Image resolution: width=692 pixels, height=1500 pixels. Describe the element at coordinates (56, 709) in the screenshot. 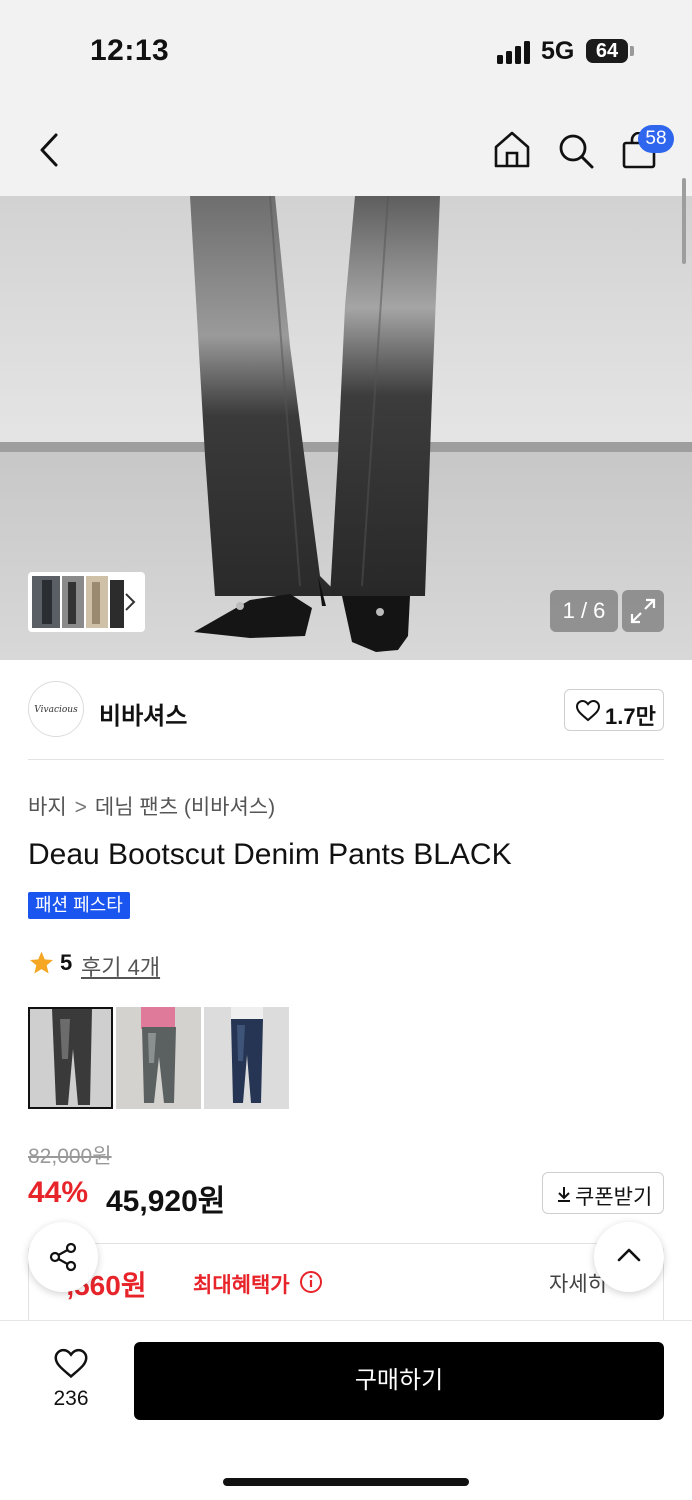

I see `brand-logo: Vivacious` at that location.